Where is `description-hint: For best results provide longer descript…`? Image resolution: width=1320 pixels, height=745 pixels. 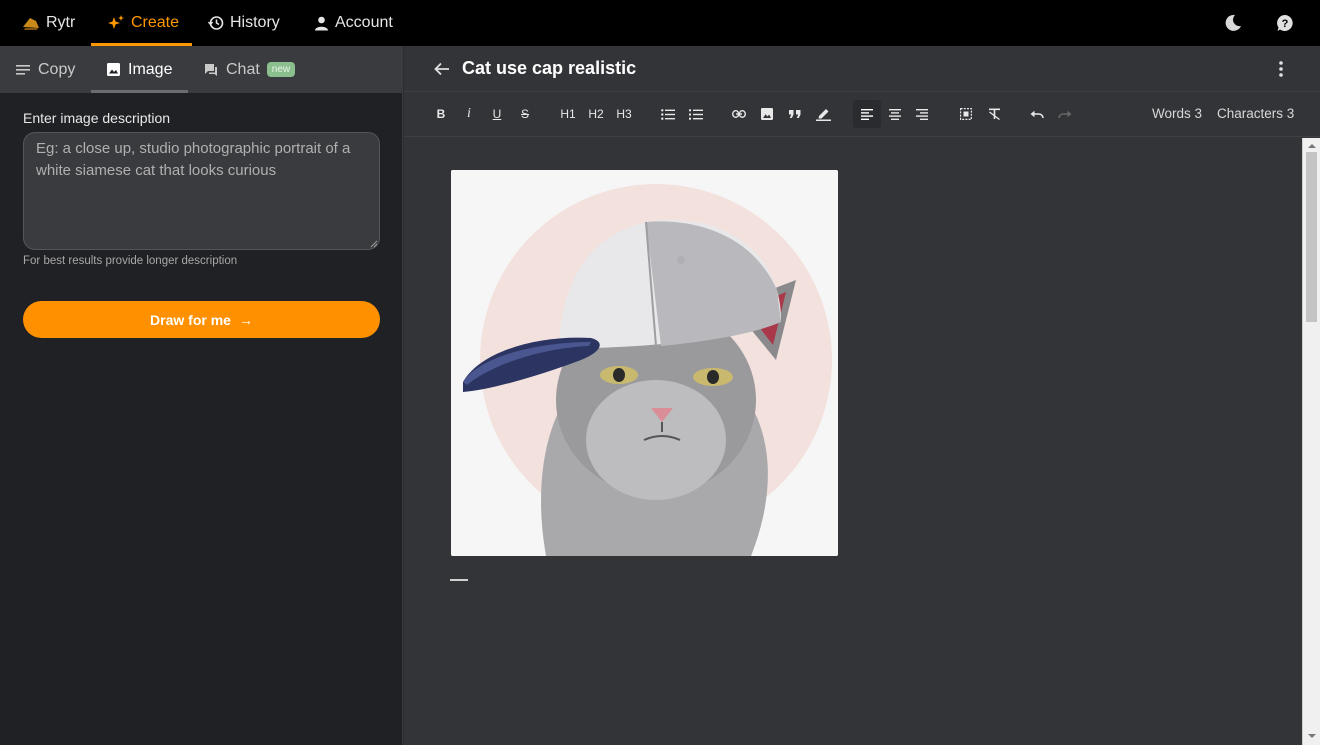 description-hint: For best results provide longer descript… is located at coordinates (130, 261).